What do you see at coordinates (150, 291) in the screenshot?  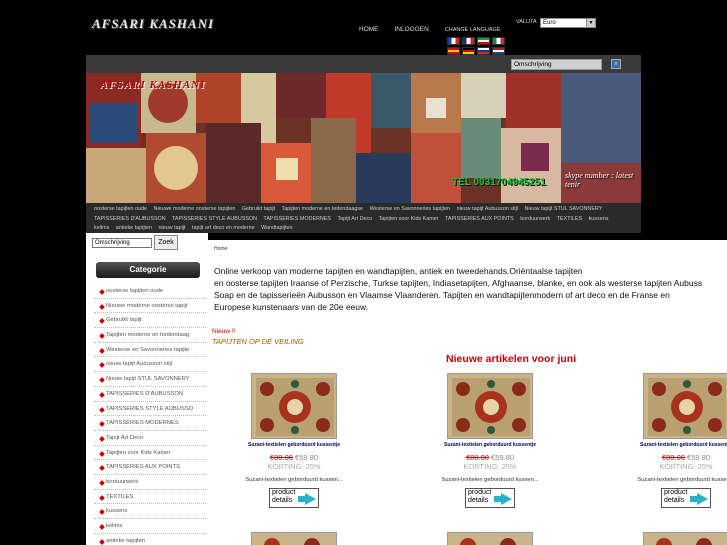 I see `category-list-item: oosterse tapijten oude` at bounding box center [150, 291].